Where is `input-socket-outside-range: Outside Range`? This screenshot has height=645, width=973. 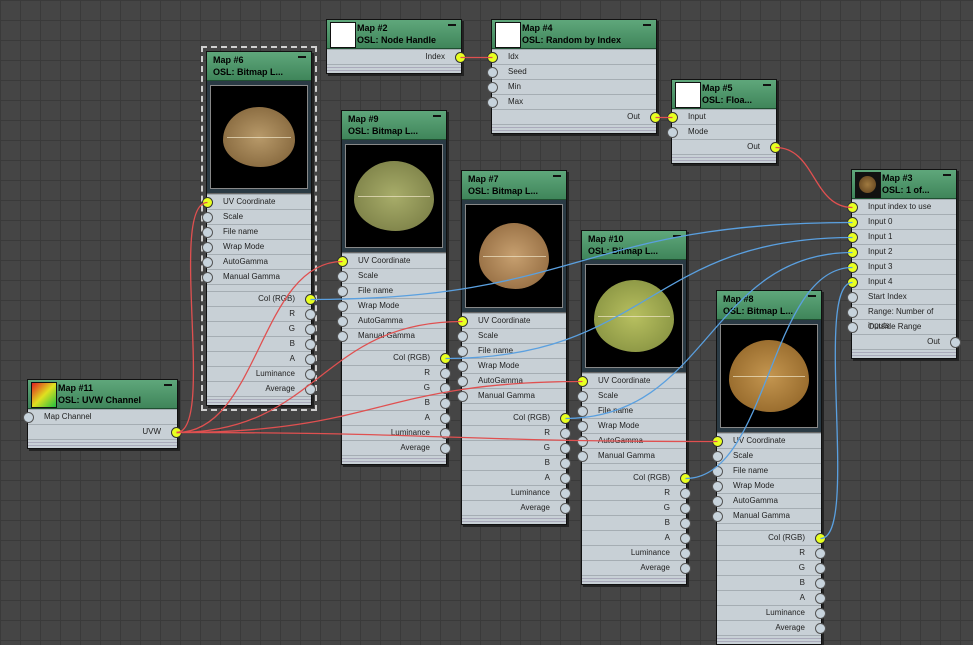
input-socket-outside-range: Outside Range is located at coordinates (901, 326).